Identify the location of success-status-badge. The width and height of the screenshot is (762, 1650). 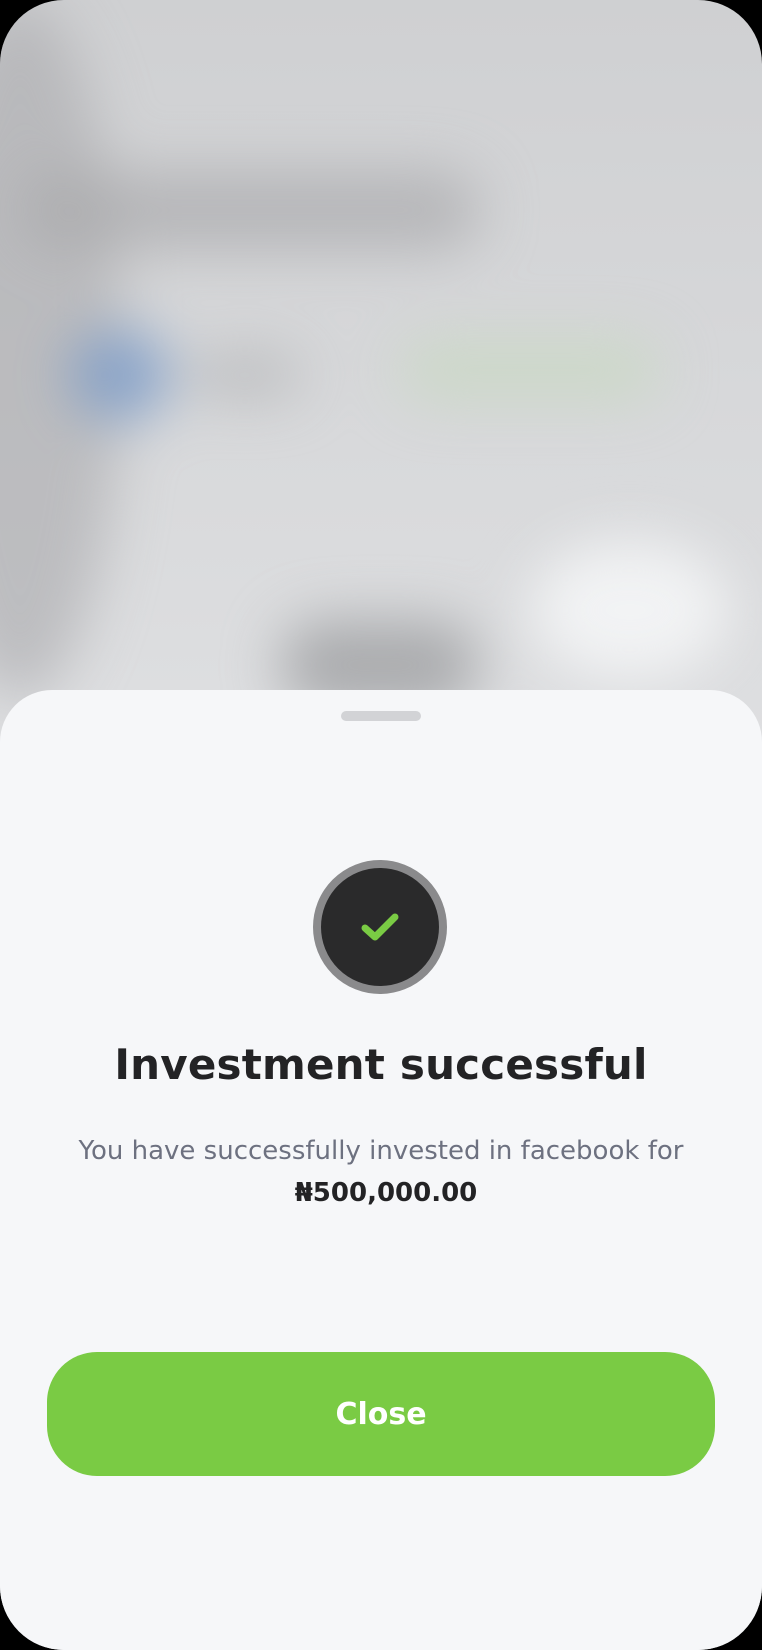
(380, 927).